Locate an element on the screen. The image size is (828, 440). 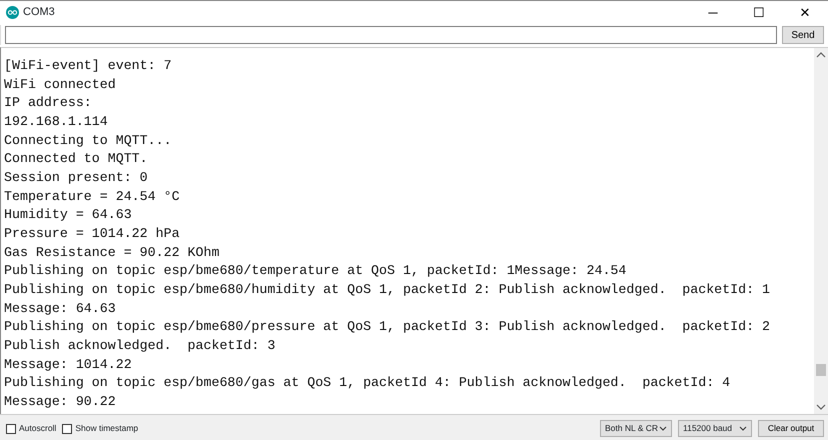
log-line: Message: 90.22 is located at coordinates (60, 401).